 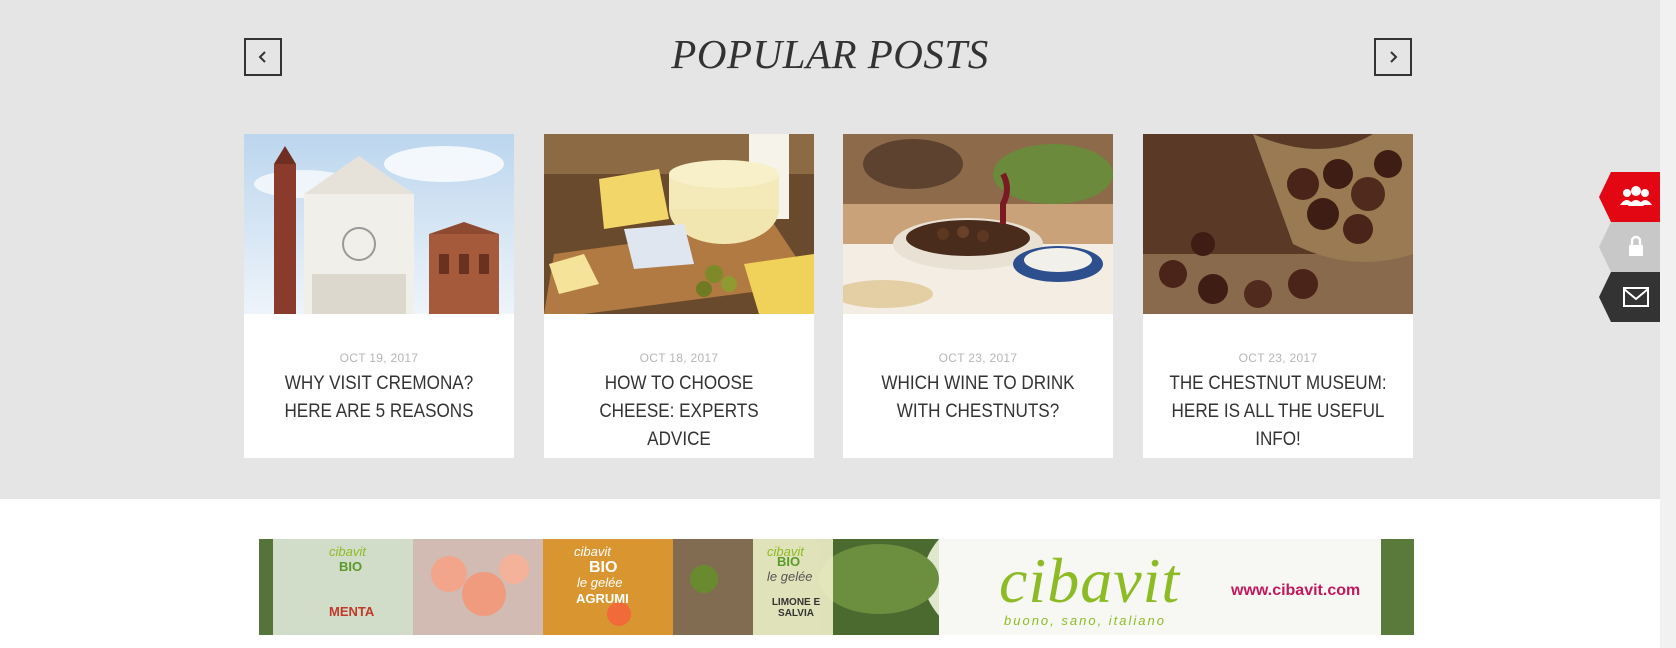 I want to click on post-date: OCT 18, 2017, so click(x=679, y=358).